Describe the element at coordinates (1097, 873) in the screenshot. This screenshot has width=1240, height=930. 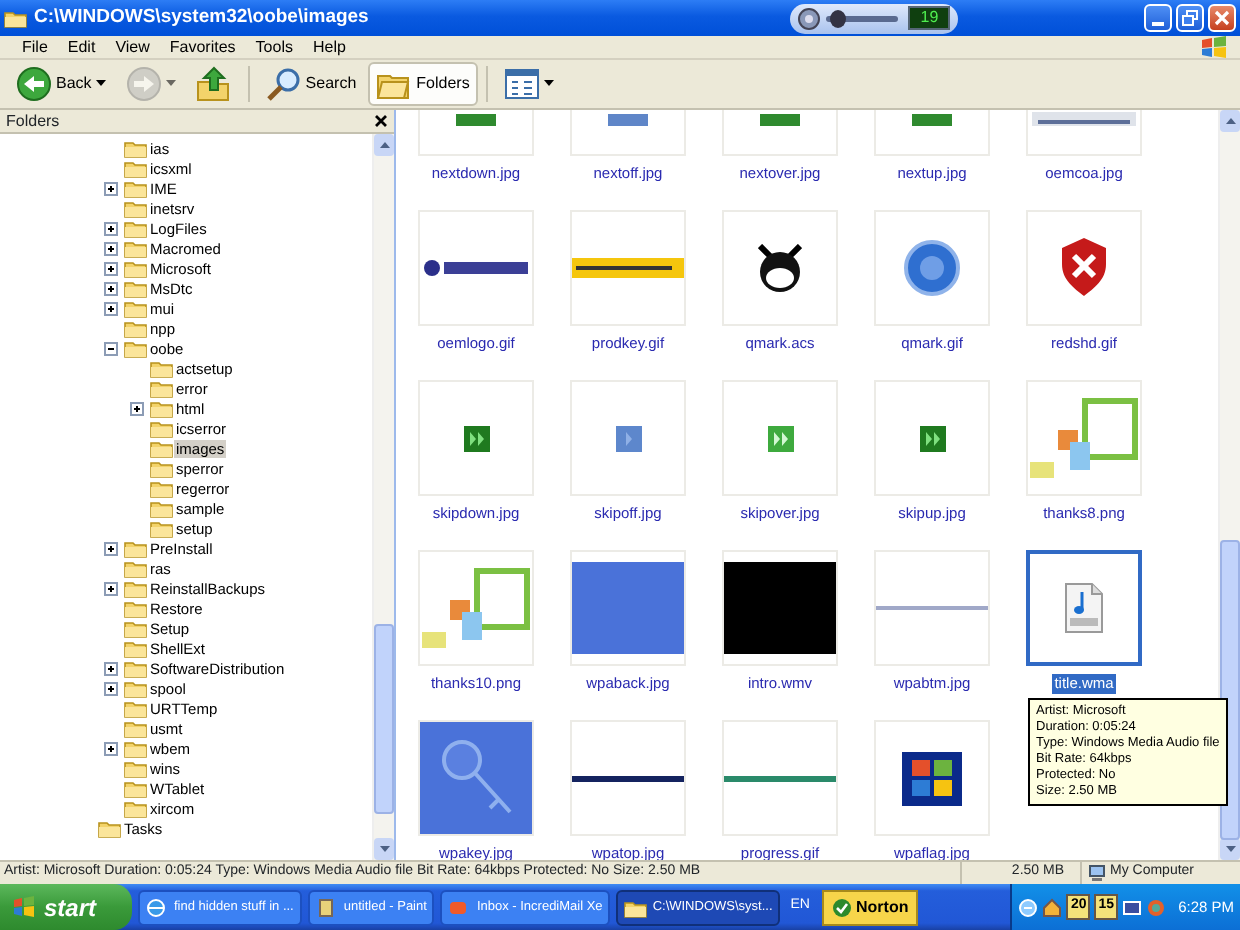
I see `computer-icon` at that location.